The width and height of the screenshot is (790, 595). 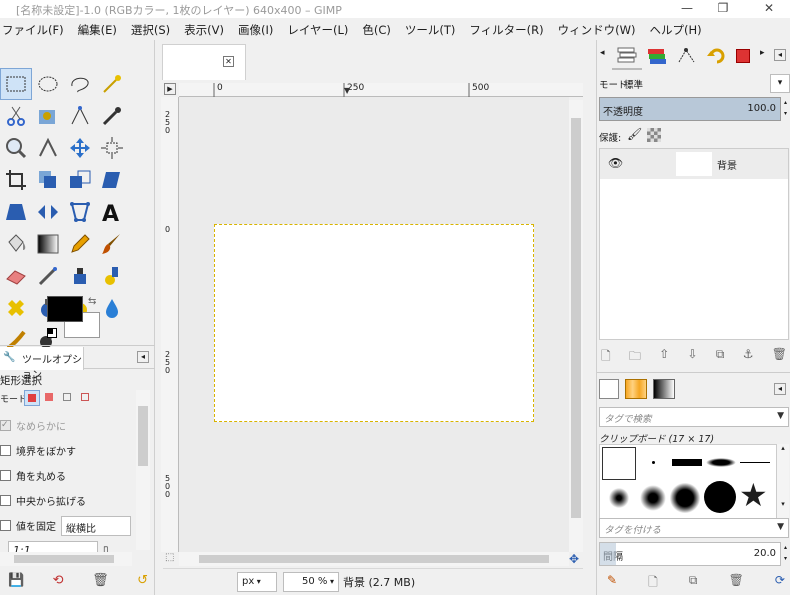 What do you see at coordinates (694, 164) in the screenshot?
I see `layer-row: 👁 背景` at bounding box center [694, 164].